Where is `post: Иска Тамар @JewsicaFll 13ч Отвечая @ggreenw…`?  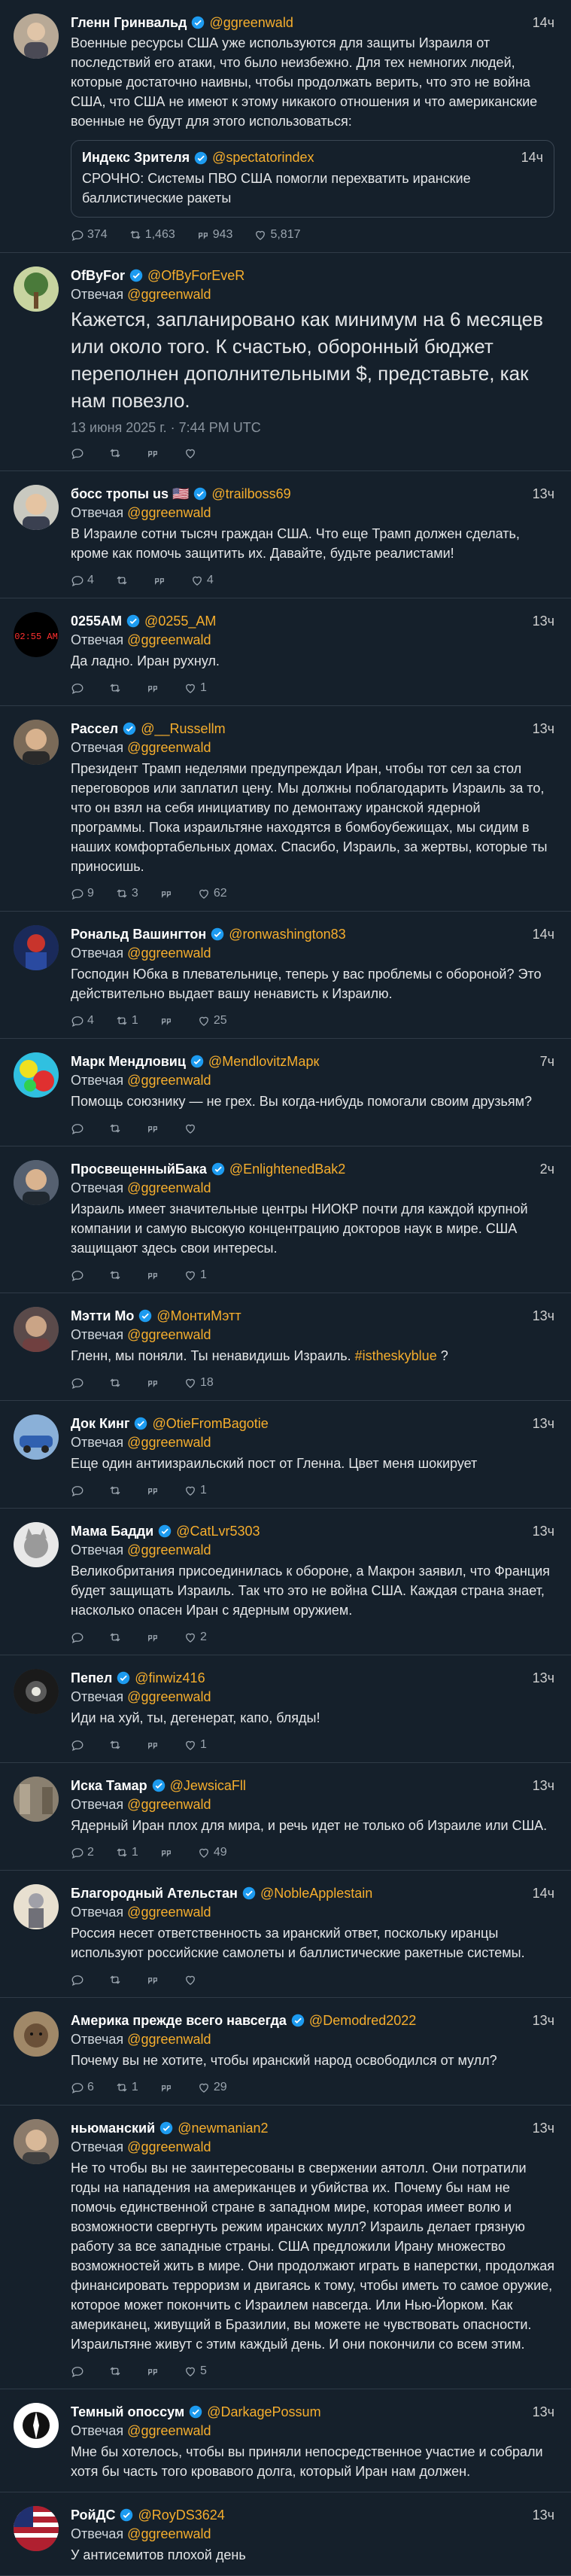
post: Иска Тамар @JewsicaFll 13ч Отвечая @ggreenw… is located at coordinates (285, 1817).